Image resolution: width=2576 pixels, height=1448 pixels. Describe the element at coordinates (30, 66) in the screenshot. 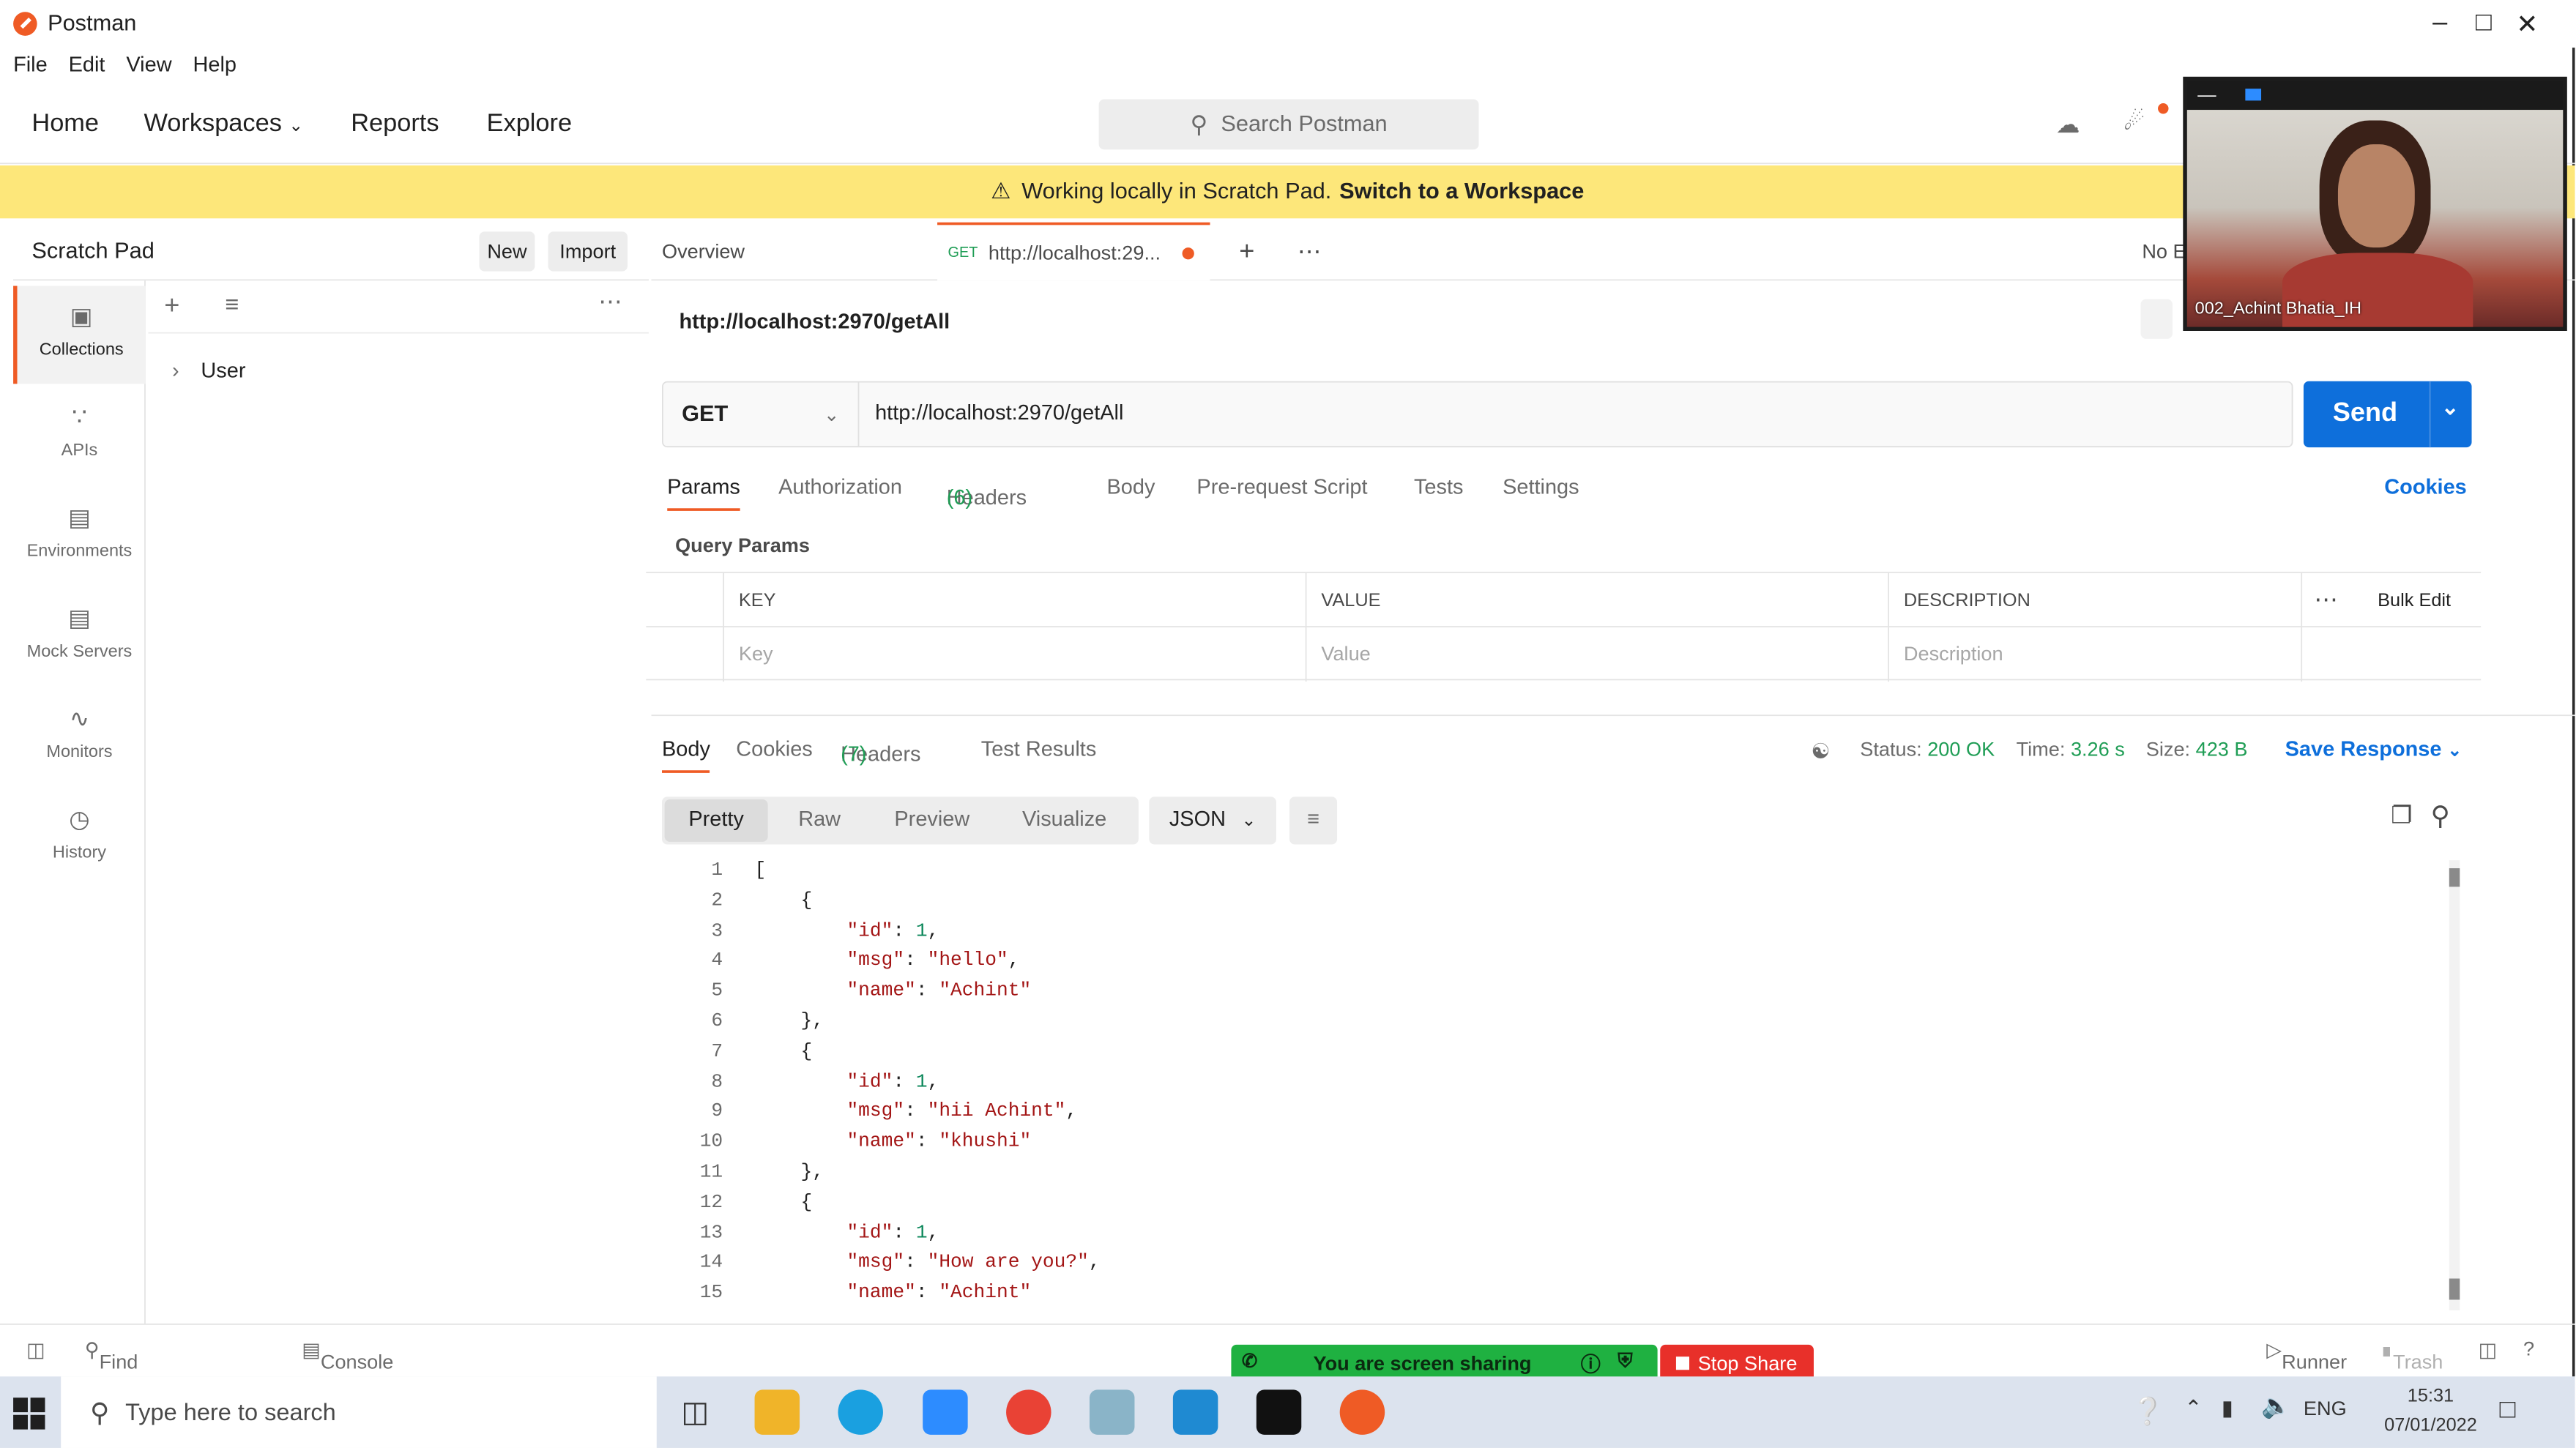

I see `menu-file: File` at that location.